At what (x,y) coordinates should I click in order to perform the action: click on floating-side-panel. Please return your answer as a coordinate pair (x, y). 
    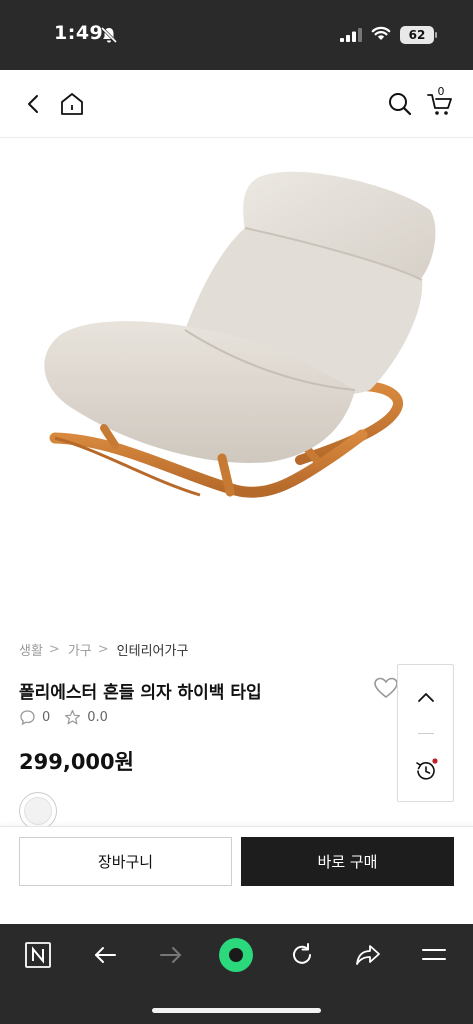
    Looking at the image, I should click on (425, 733).